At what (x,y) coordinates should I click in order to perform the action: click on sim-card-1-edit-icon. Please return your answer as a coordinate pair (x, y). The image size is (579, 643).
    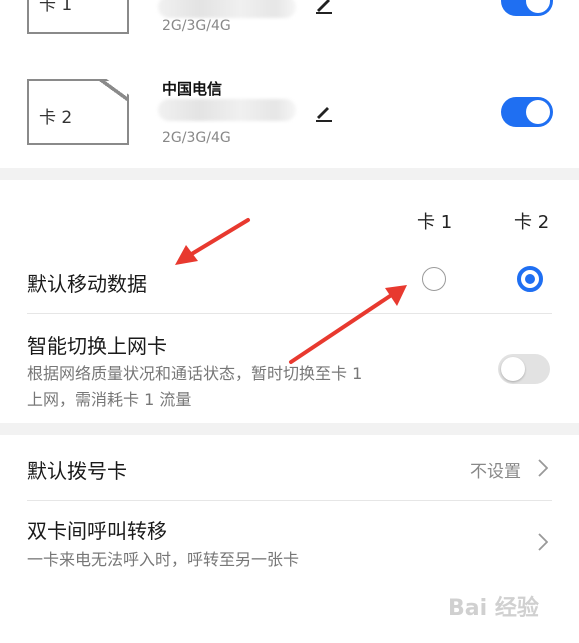
    Looking at the image, I should click on (324, 7).